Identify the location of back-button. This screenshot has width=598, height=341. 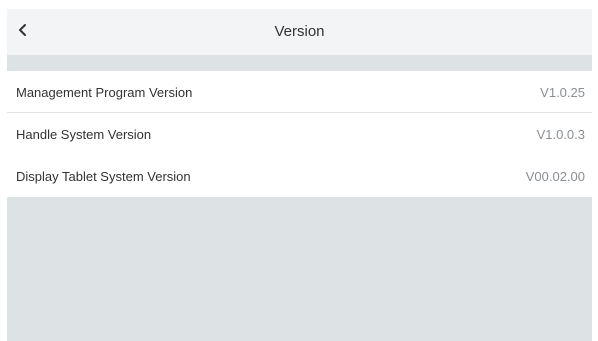
(23, 32).